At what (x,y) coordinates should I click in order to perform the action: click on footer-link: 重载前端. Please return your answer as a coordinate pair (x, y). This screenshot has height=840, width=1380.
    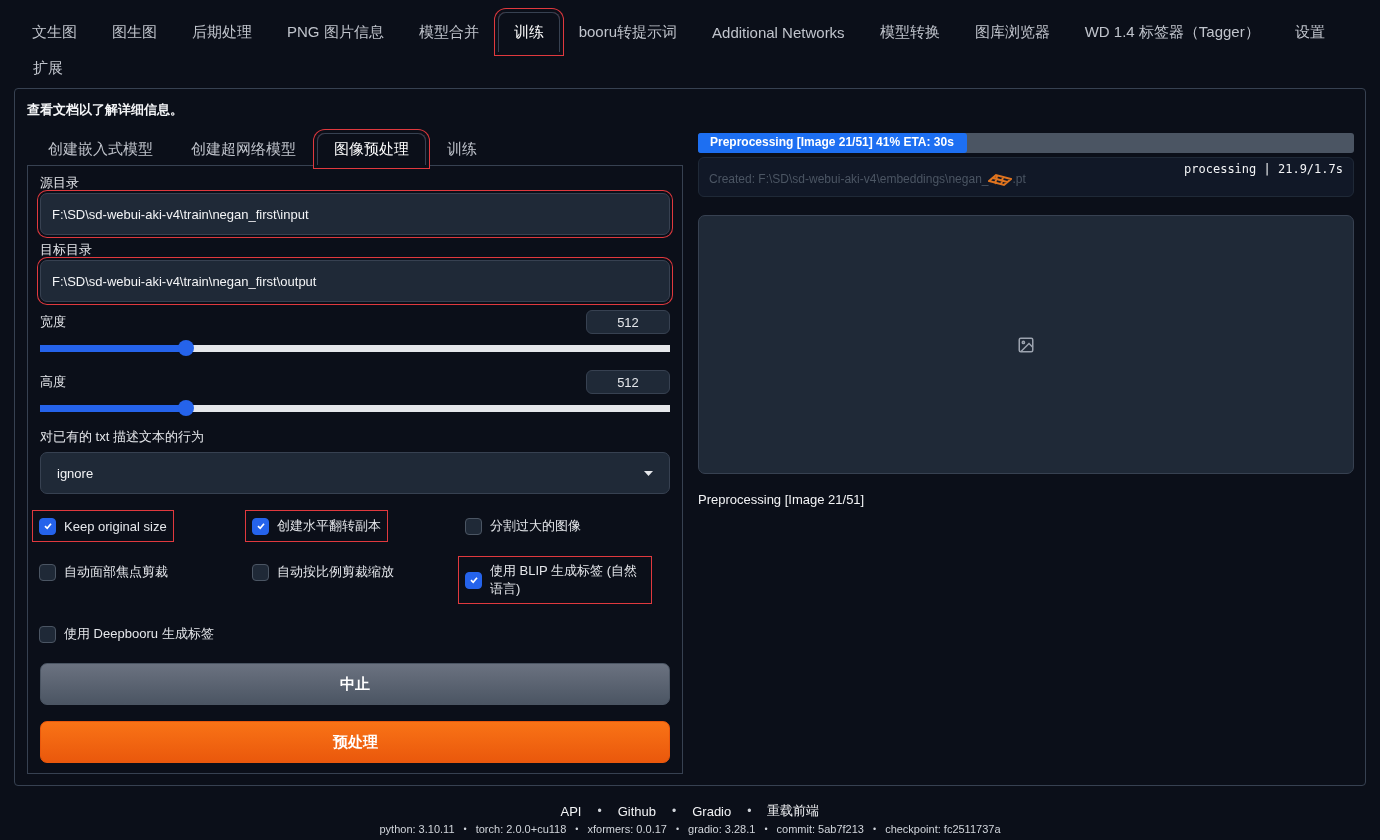
    Looking at the image, I should click on (793, 811).